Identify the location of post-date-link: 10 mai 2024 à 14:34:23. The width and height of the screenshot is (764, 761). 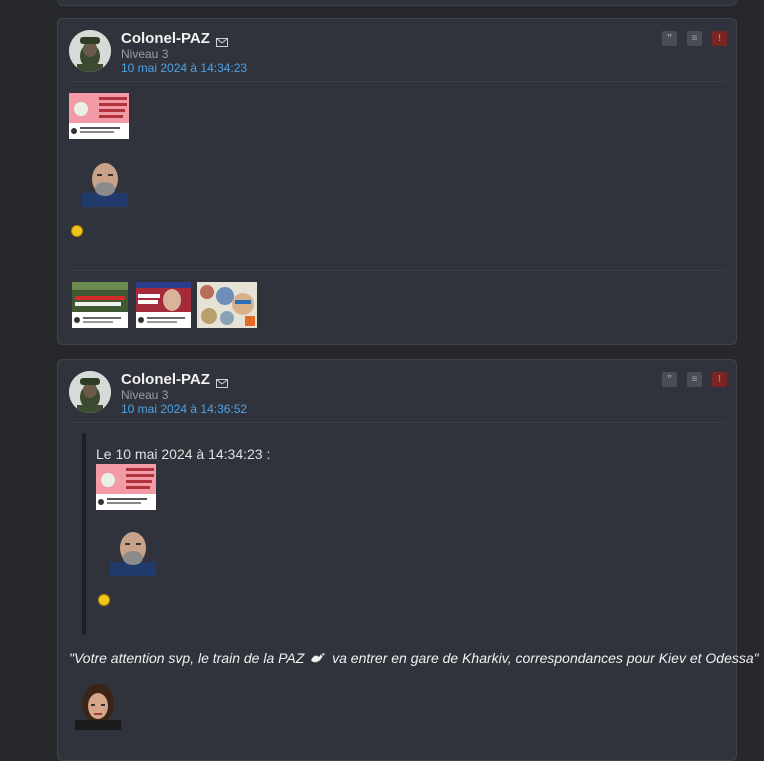
(184, 68).